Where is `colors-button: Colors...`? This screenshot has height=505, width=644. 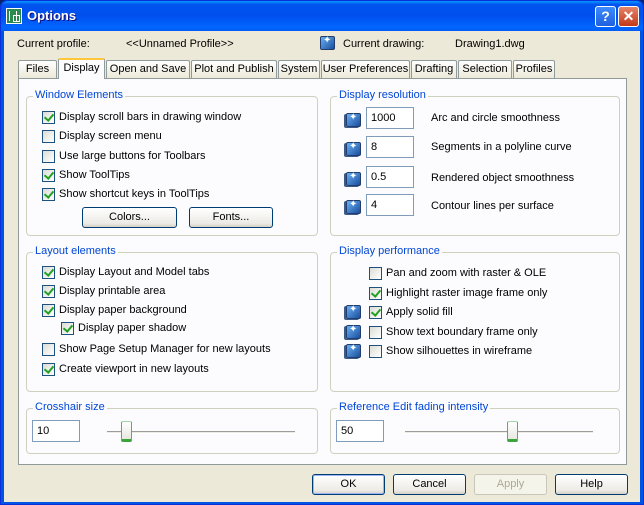
colors-button: Colors... is located at coordinates (129, 217).